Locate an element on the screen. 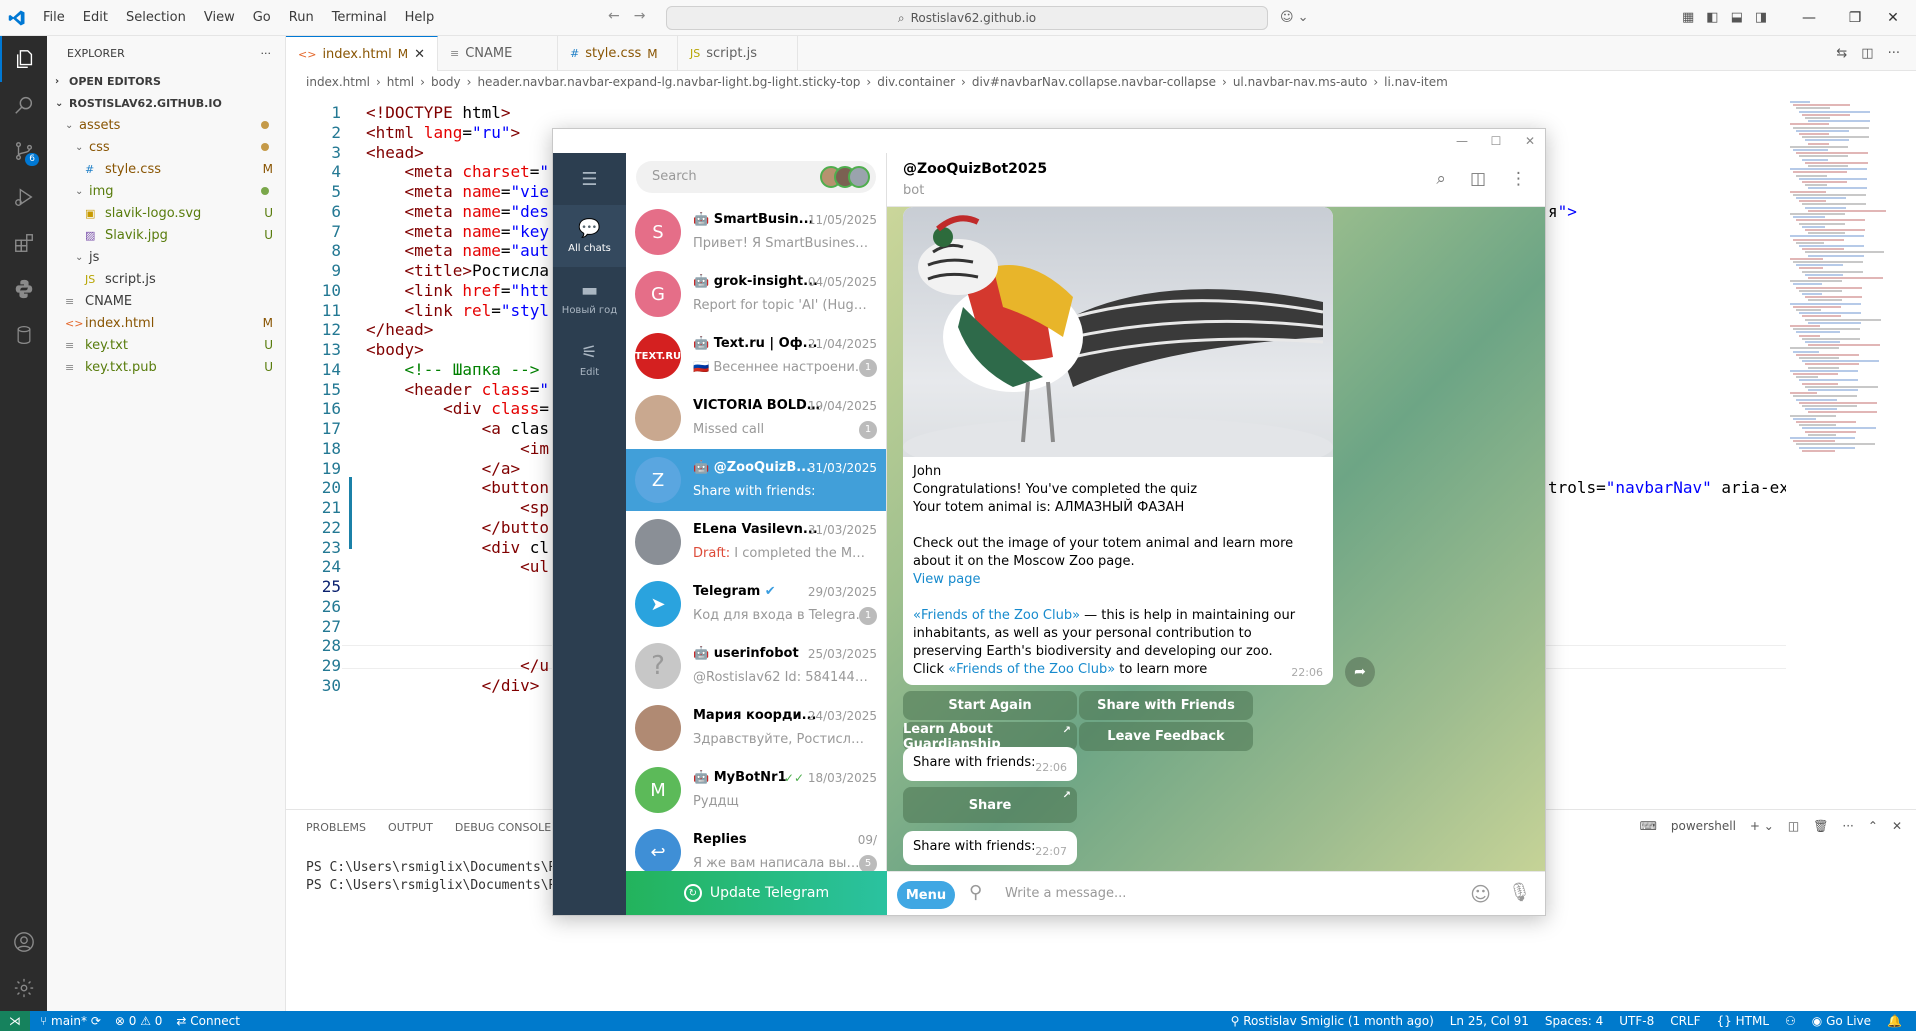 The width and height of the screenshot is (1916, 1031). root-folder-section: ⌄ ROSTISLAV62.GITHUB.IO is located at coordinates (166, 103).